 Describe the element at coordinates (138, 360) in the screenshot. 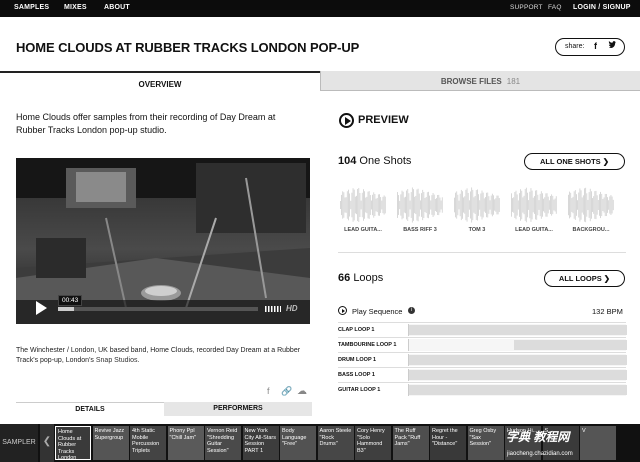

I see `caption-end: .` at that location.